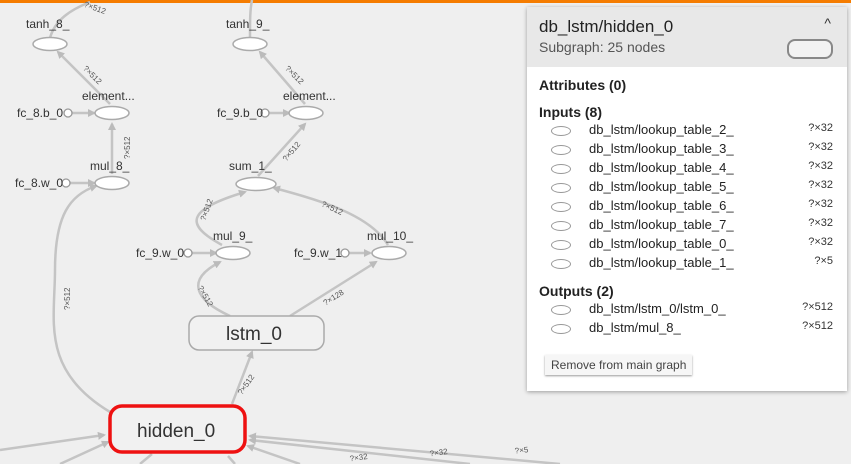 The image size is (851, 464). Describe the element at coordinates (318, 253) in the screenshot. I see `svg-text: fc_9.w_1` at that location.